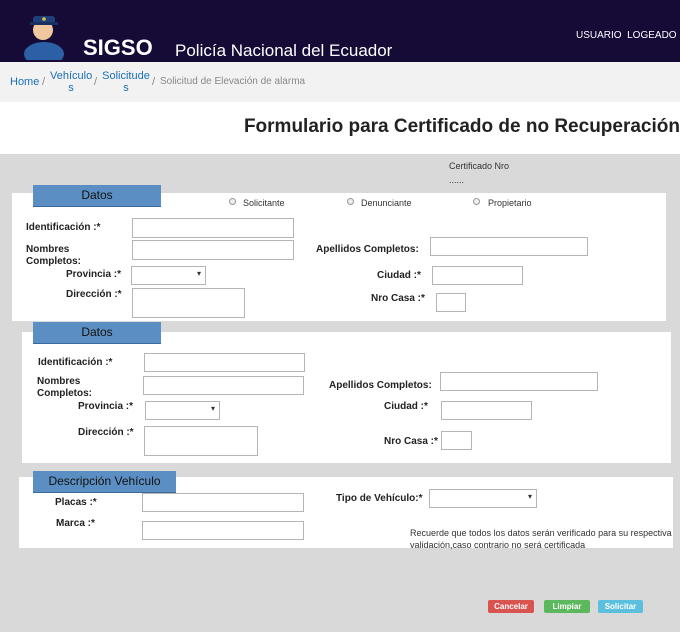 This screenshot has height=632, width=680. I want to click on provincia-select: ▾, so click(168, 275).